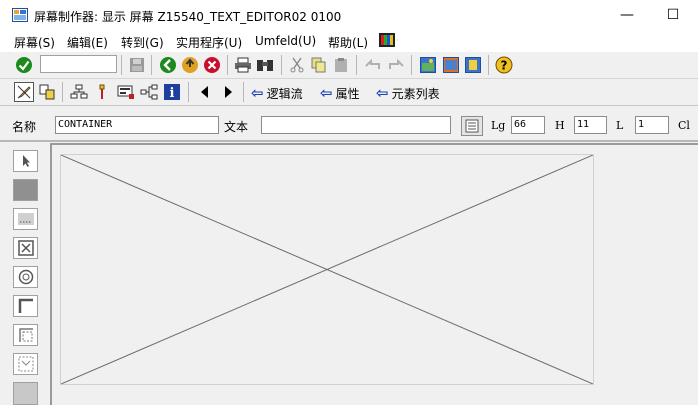 The width and height of the screenshot is (698, 405). I want to click on paste-icon, so click(341, 65).